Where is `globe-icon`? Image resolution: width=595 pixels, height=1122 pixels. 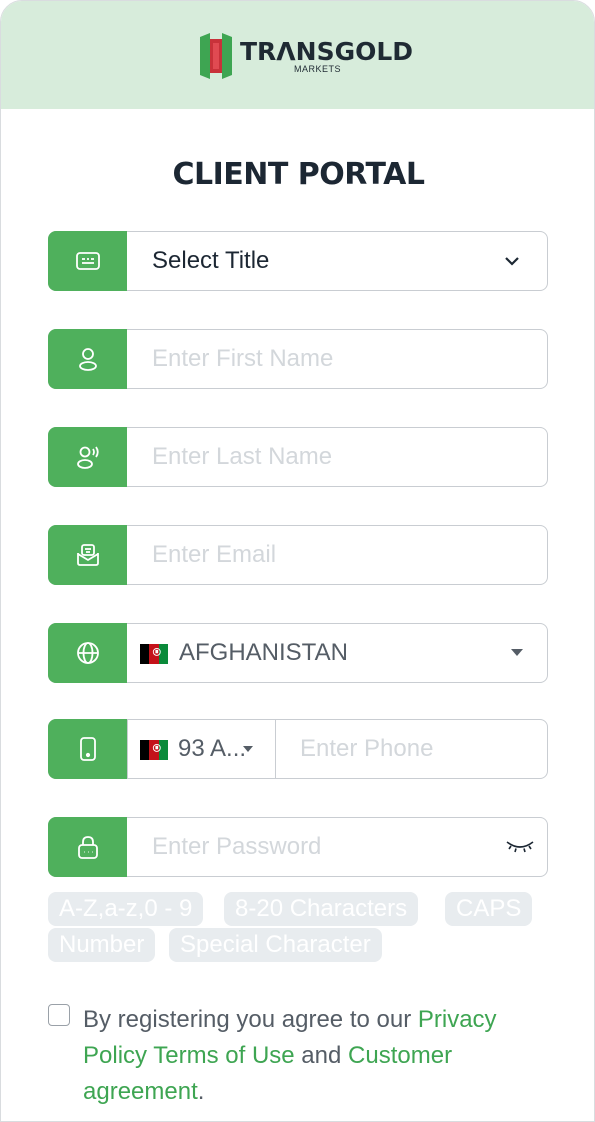 globe-icon is located at coordinates (87, 653).